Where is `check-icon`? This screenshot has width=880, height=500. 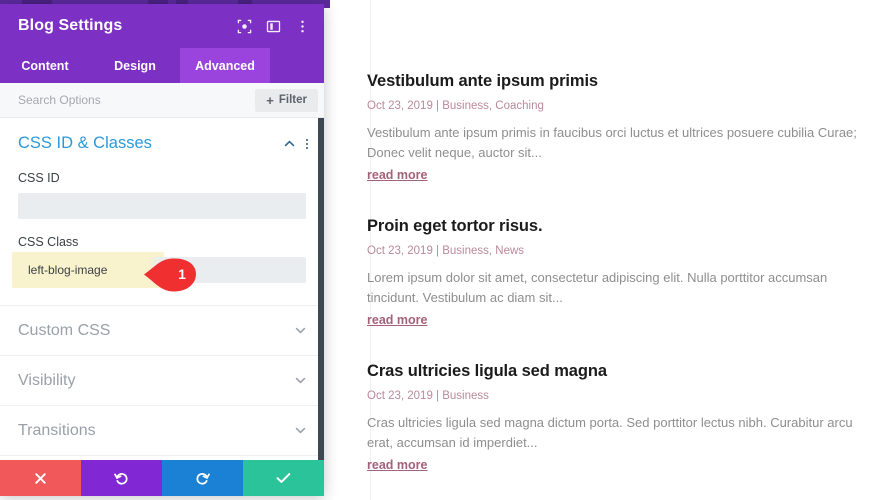 check-icon is located at coordinates (283, 478).